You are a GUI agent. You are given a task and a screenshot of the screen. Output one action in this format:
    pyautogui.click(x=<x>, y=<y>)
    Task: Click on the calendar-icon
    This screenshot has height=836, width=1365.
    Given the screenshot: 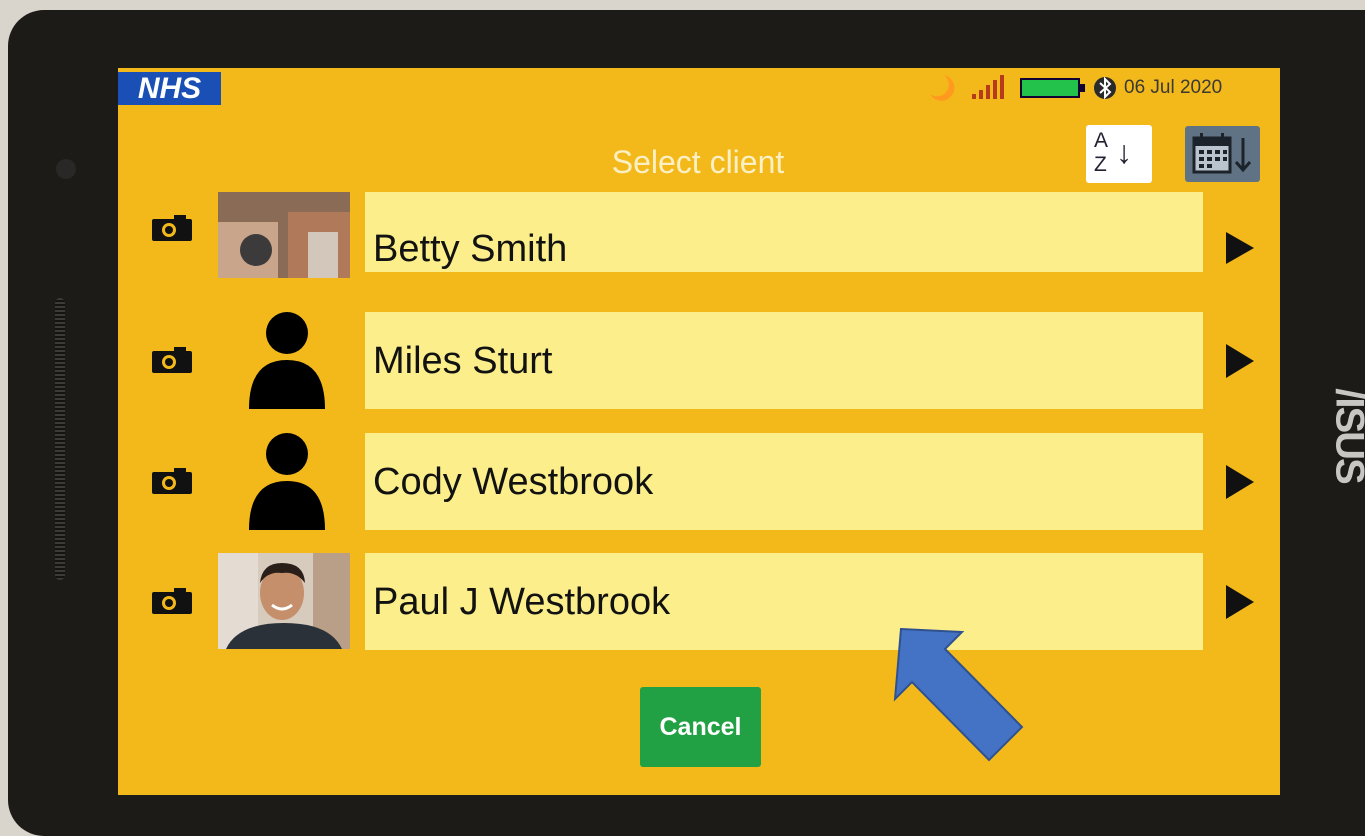 What is the action you would take?
    pyautogui.click(x=1222, y=153)
    